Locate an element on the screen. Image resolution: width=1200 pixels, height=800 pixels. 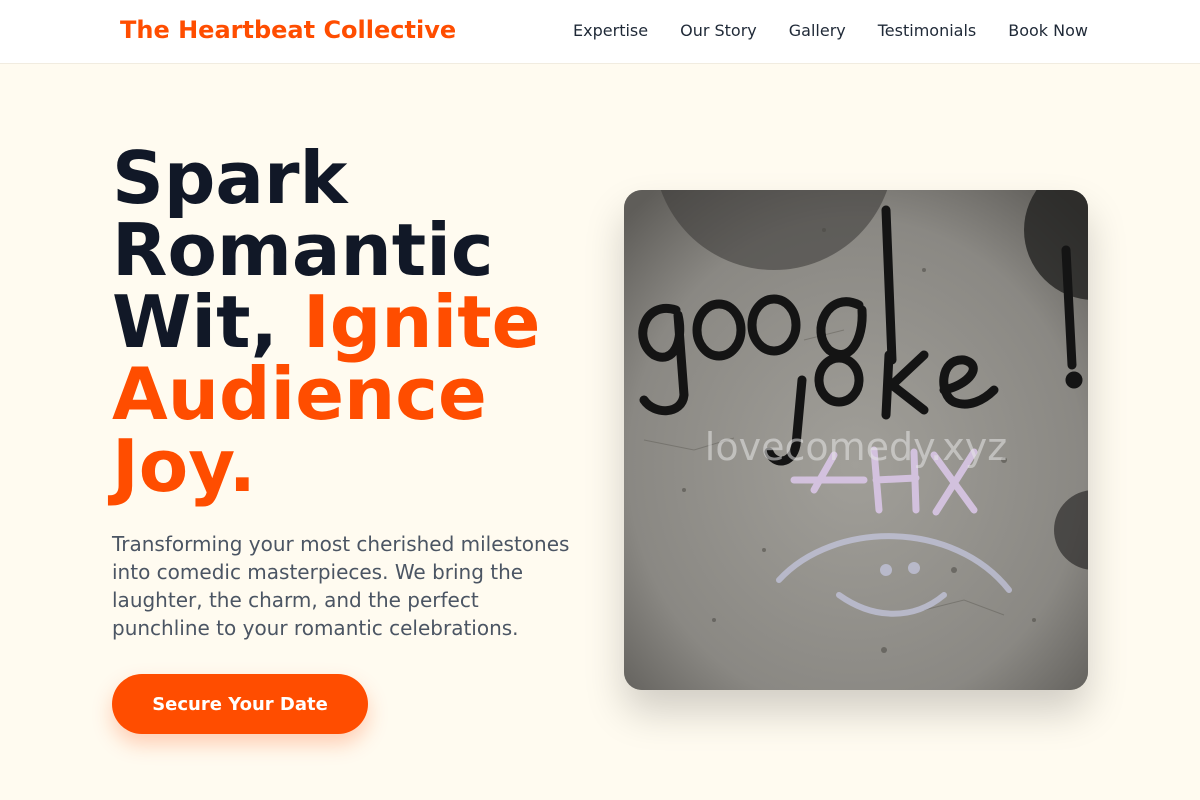
nav-link-gallery: Gallery is located at coordinates (817, 30).